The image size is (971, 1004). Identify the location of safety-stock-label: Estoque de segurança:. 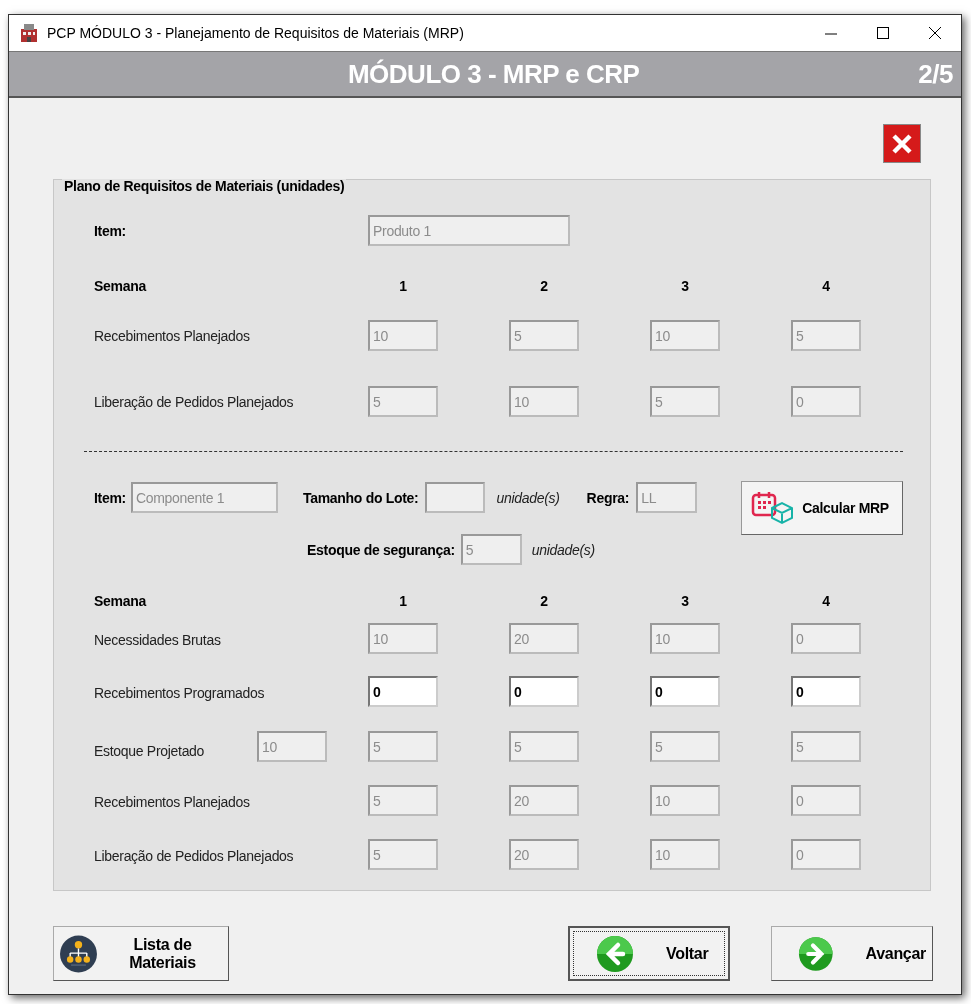
(381, 549).